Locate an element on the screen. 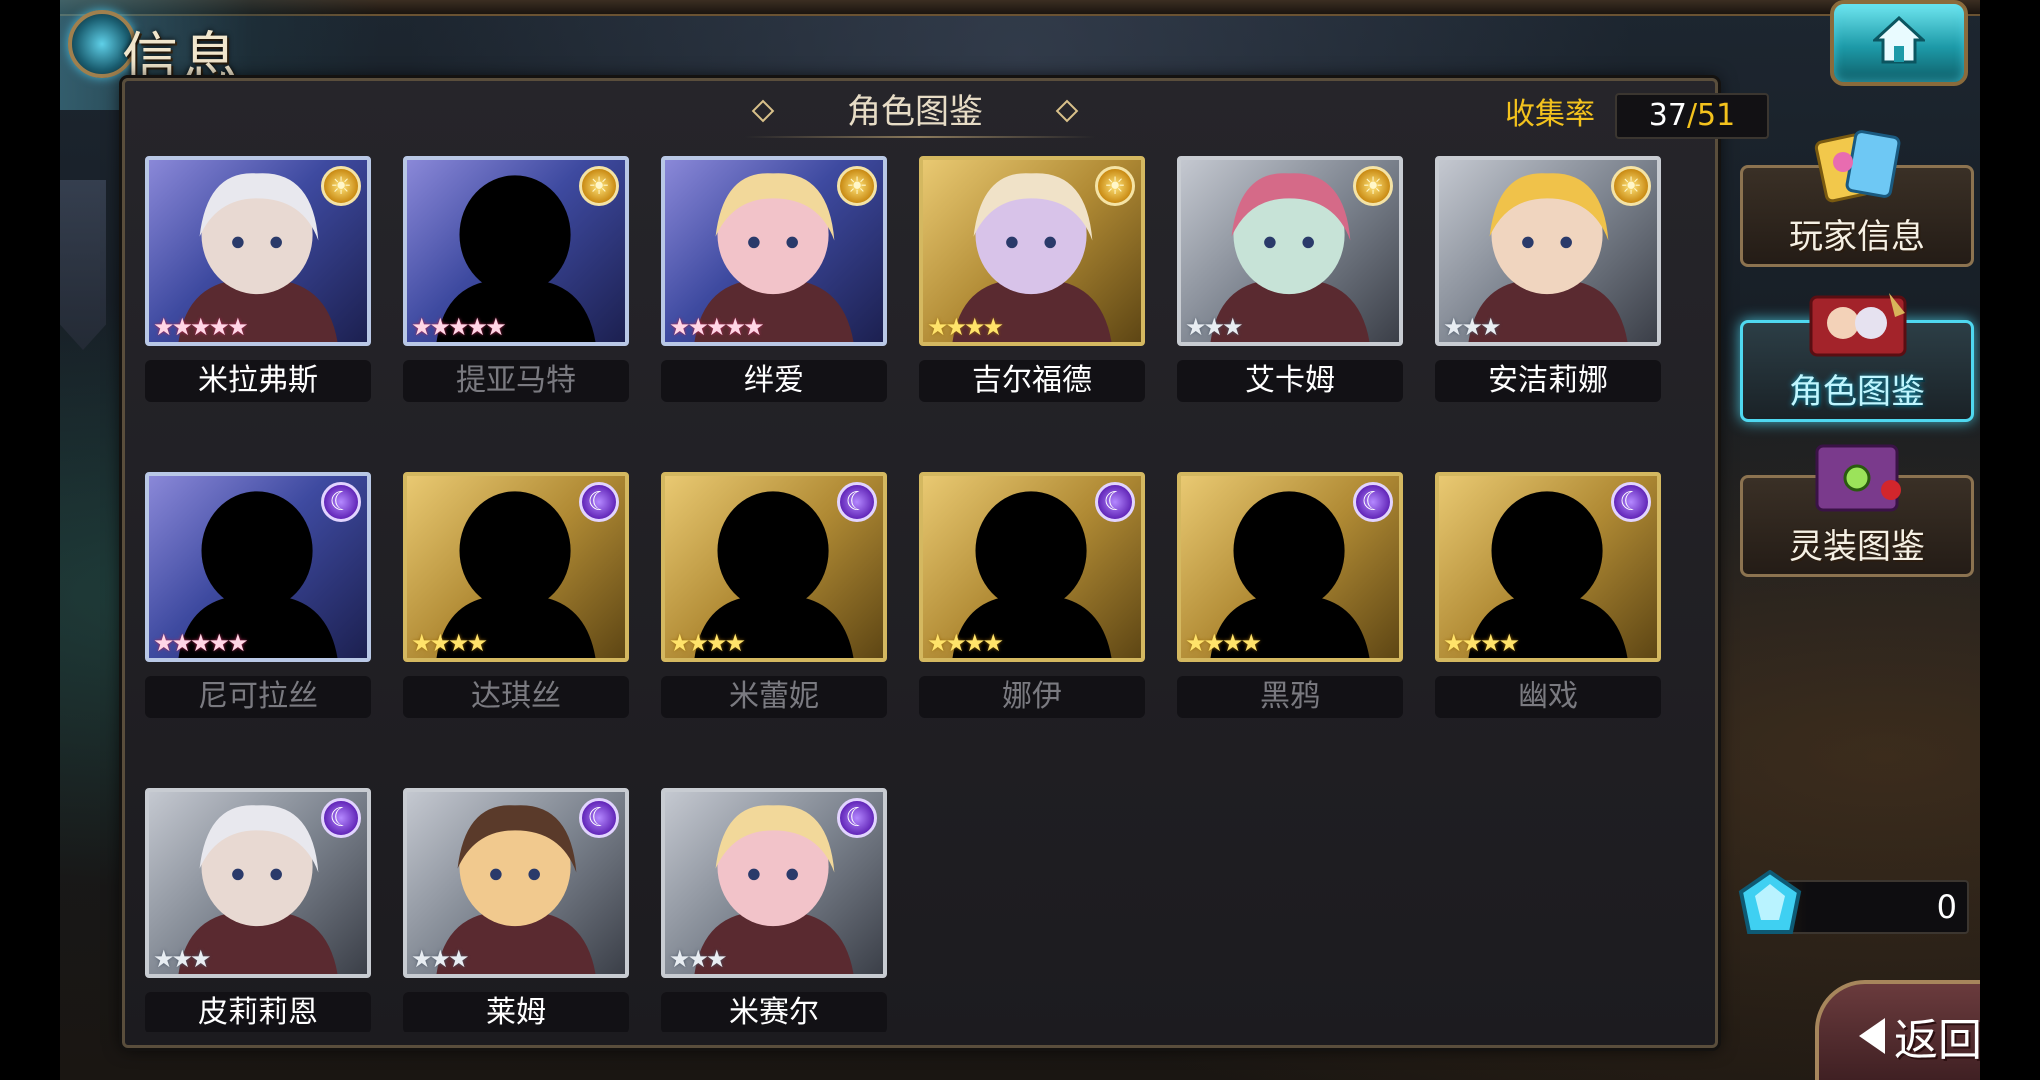 This screenshot has height=1080, width=2040. character-card: ★★★★★ 提亚马特 is located at coordinates (516, 279).